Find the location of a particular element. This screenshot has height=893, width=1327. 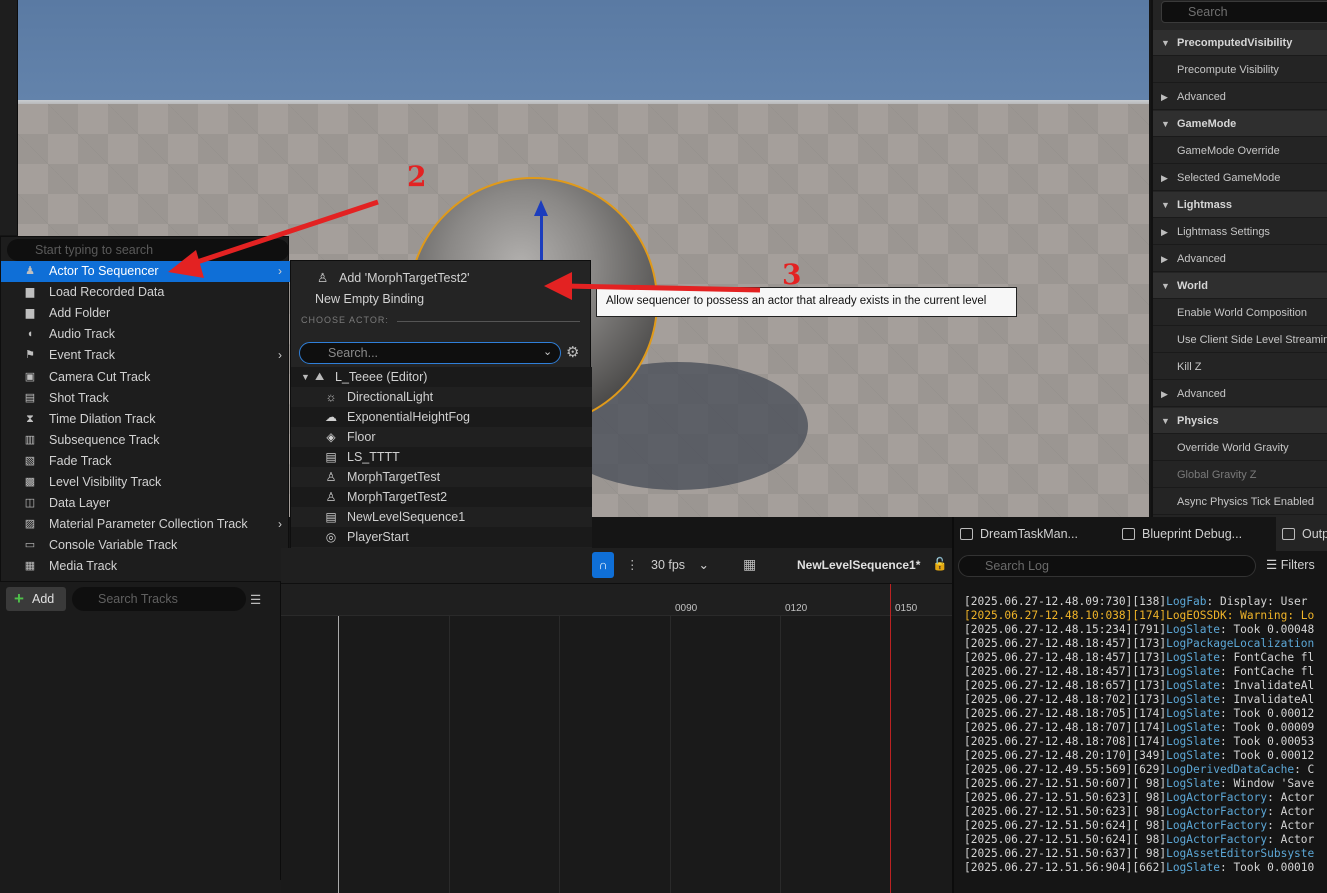

actor-list-item: ☼ DirectionalLight is located at coordinates (441, 397).